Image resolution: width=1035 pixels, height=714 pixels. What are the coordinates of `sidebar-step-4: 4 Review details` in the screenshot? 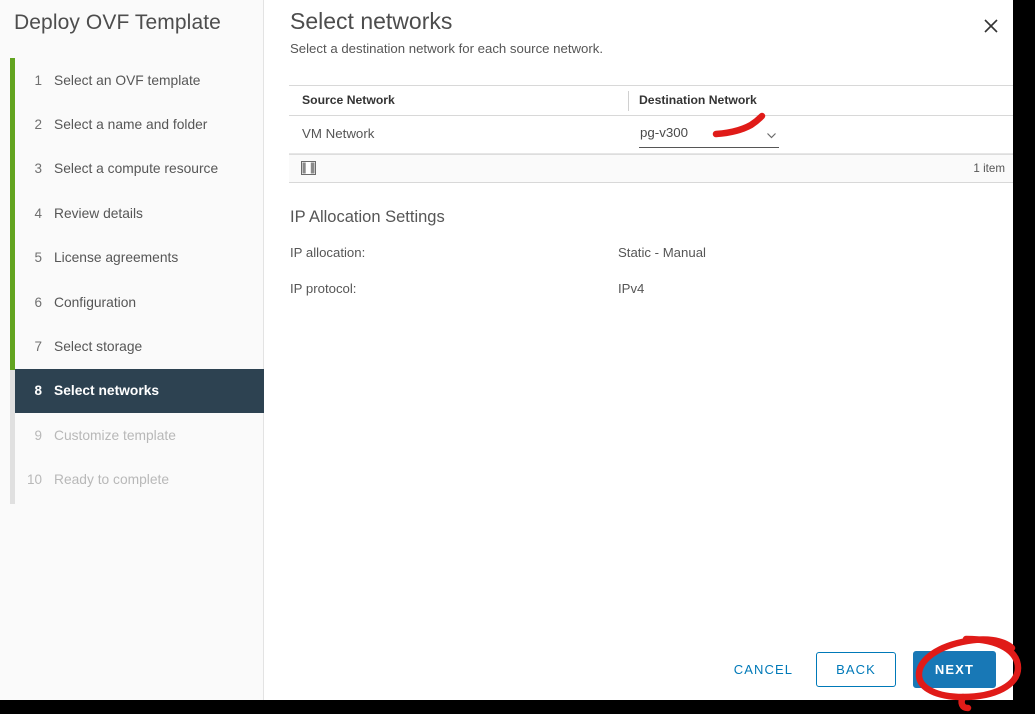 It's located at (138, 213).